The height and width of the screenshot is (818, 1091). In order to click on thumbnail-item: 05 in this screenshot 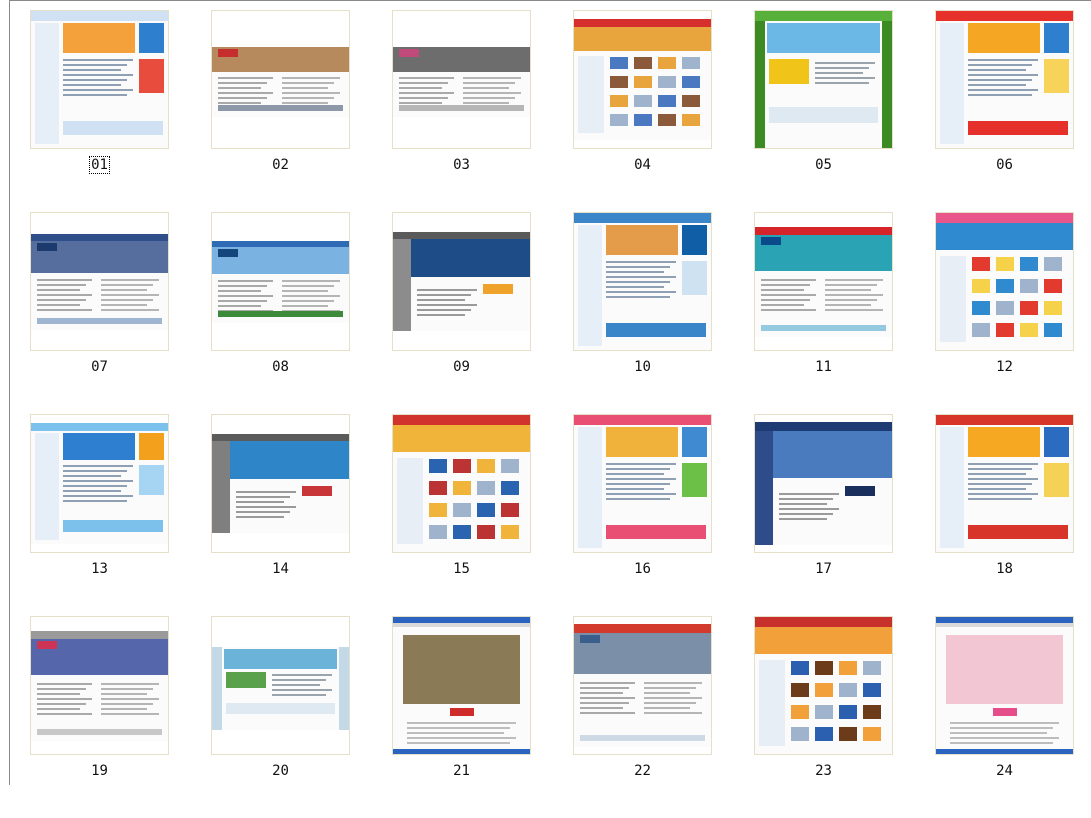, I will do `click(834, 111)`.